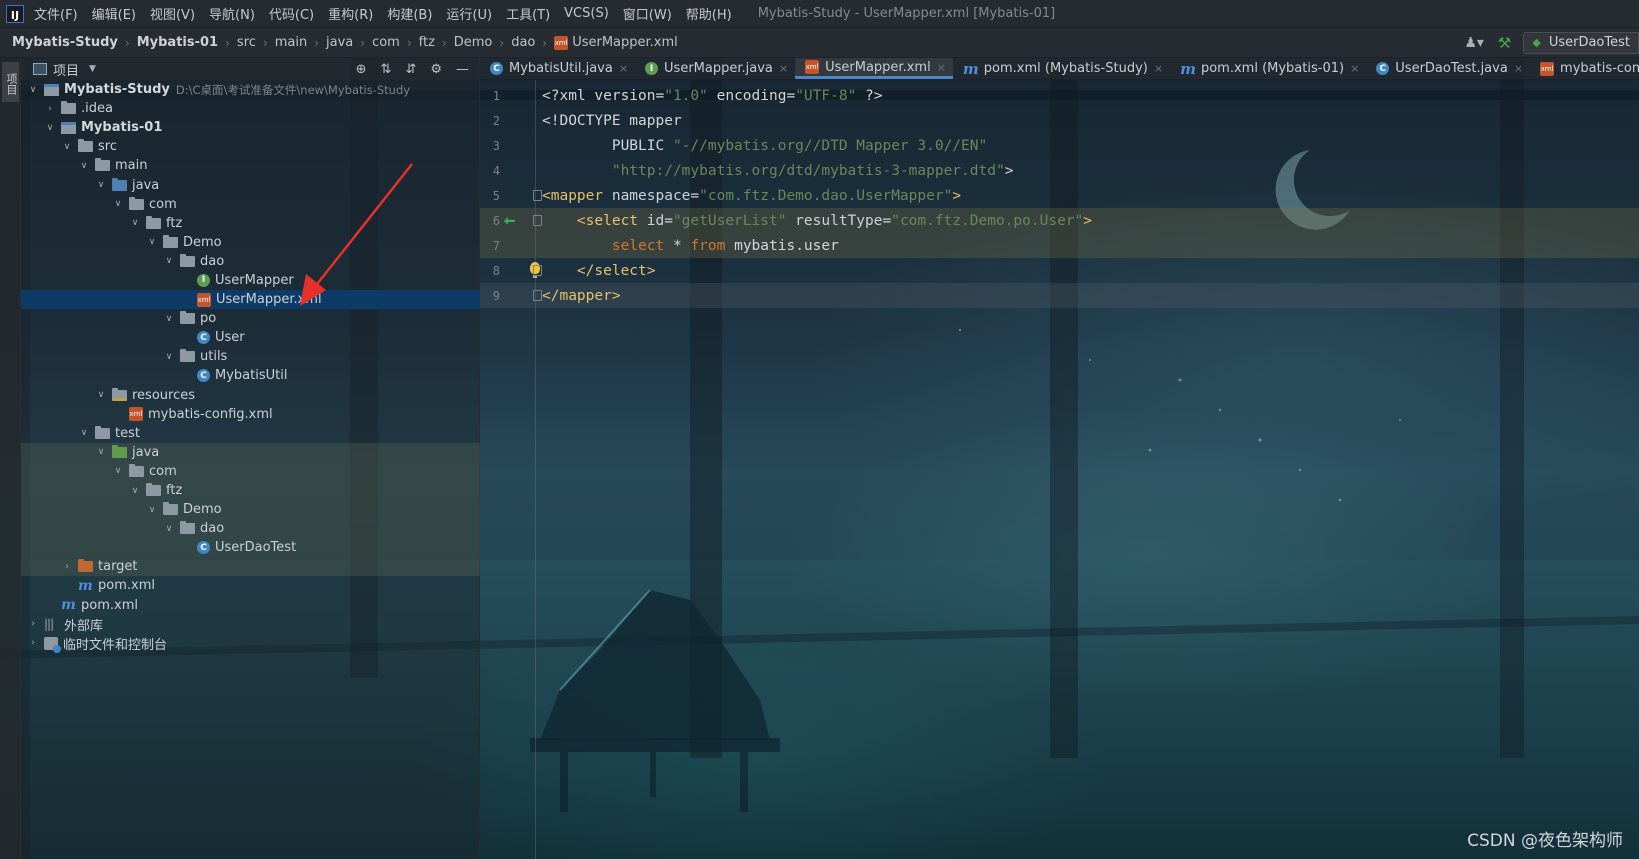  Describe the element at coordinates (1268, 68) in the screenshot. I see `editor-tab: m pom.xml (Mybatis-01) ×` at that location.